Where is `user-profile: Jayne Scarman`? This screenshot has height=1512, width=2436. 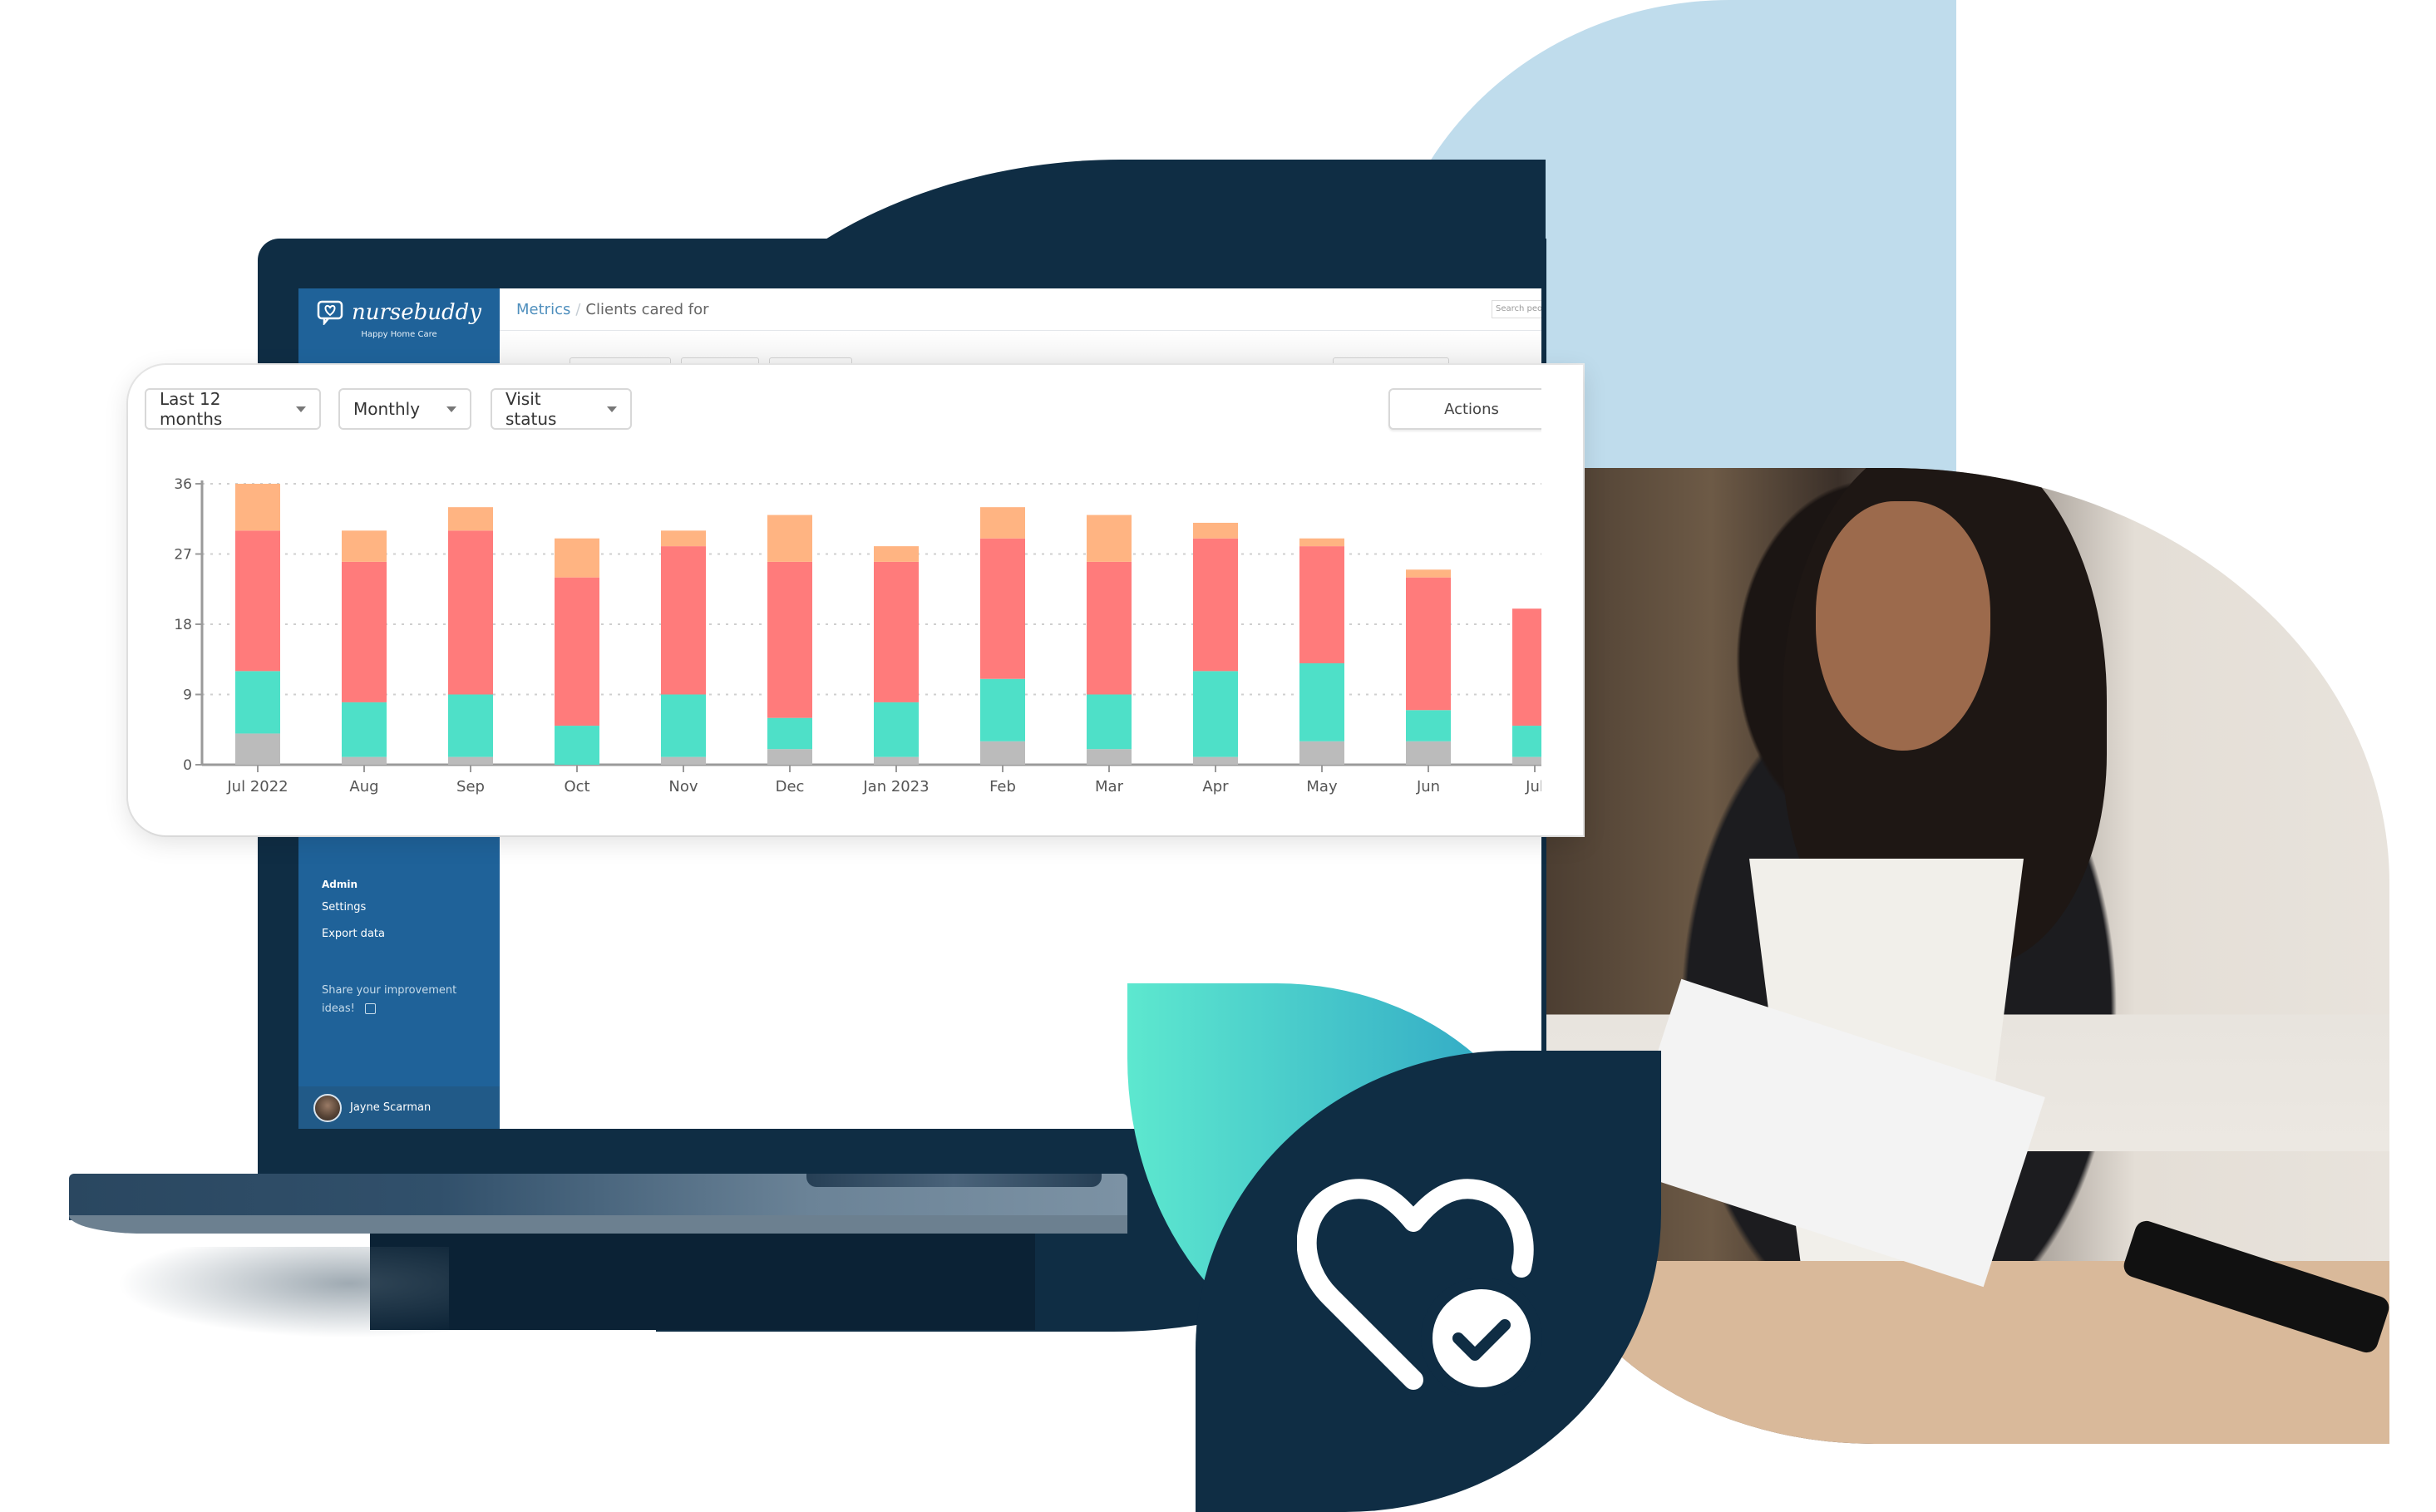
user-profile: Jayne Scarman is located at coordinates (399, 1108).